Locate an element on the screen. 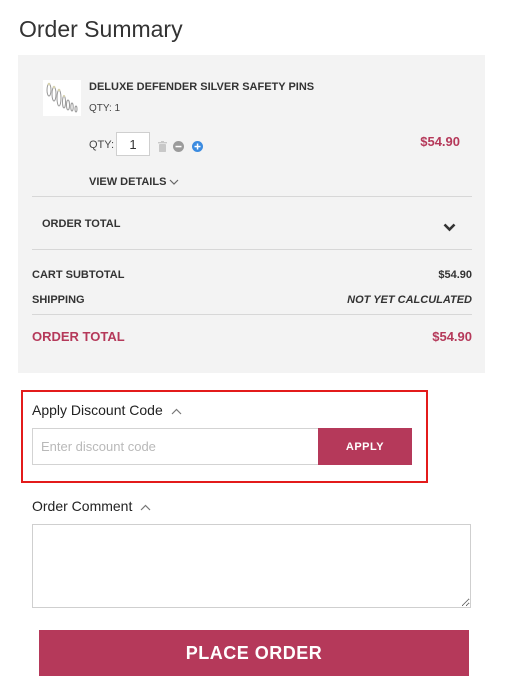  safety-pins-image-icon is located at coordinates (62, 97).